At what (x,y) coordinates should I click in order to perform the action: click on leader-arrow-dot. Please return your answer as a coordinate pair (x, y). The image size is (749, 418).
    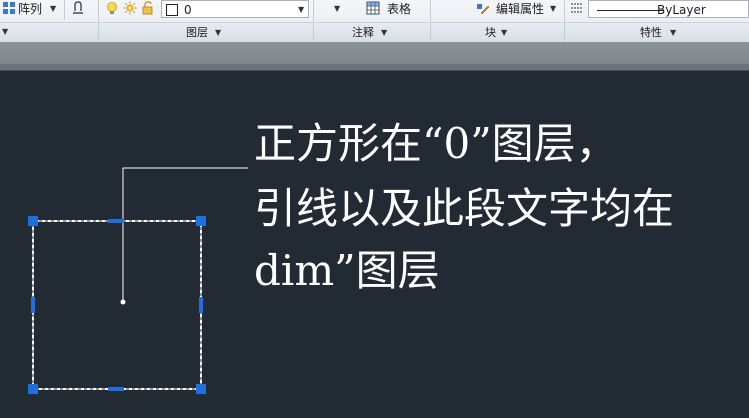
    Looking at the image, I should click on (123, 302).